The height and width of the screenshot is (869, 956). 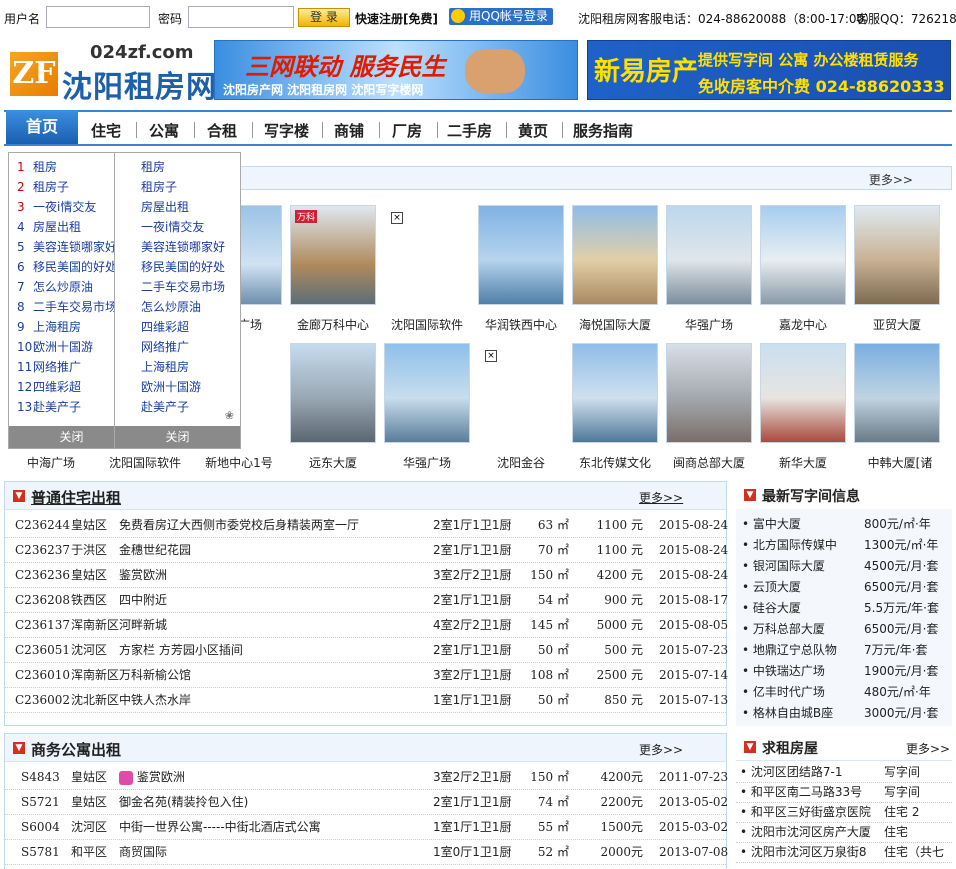 I want to click on register-link: 快速注册[免费], so click(x=396, y=18).